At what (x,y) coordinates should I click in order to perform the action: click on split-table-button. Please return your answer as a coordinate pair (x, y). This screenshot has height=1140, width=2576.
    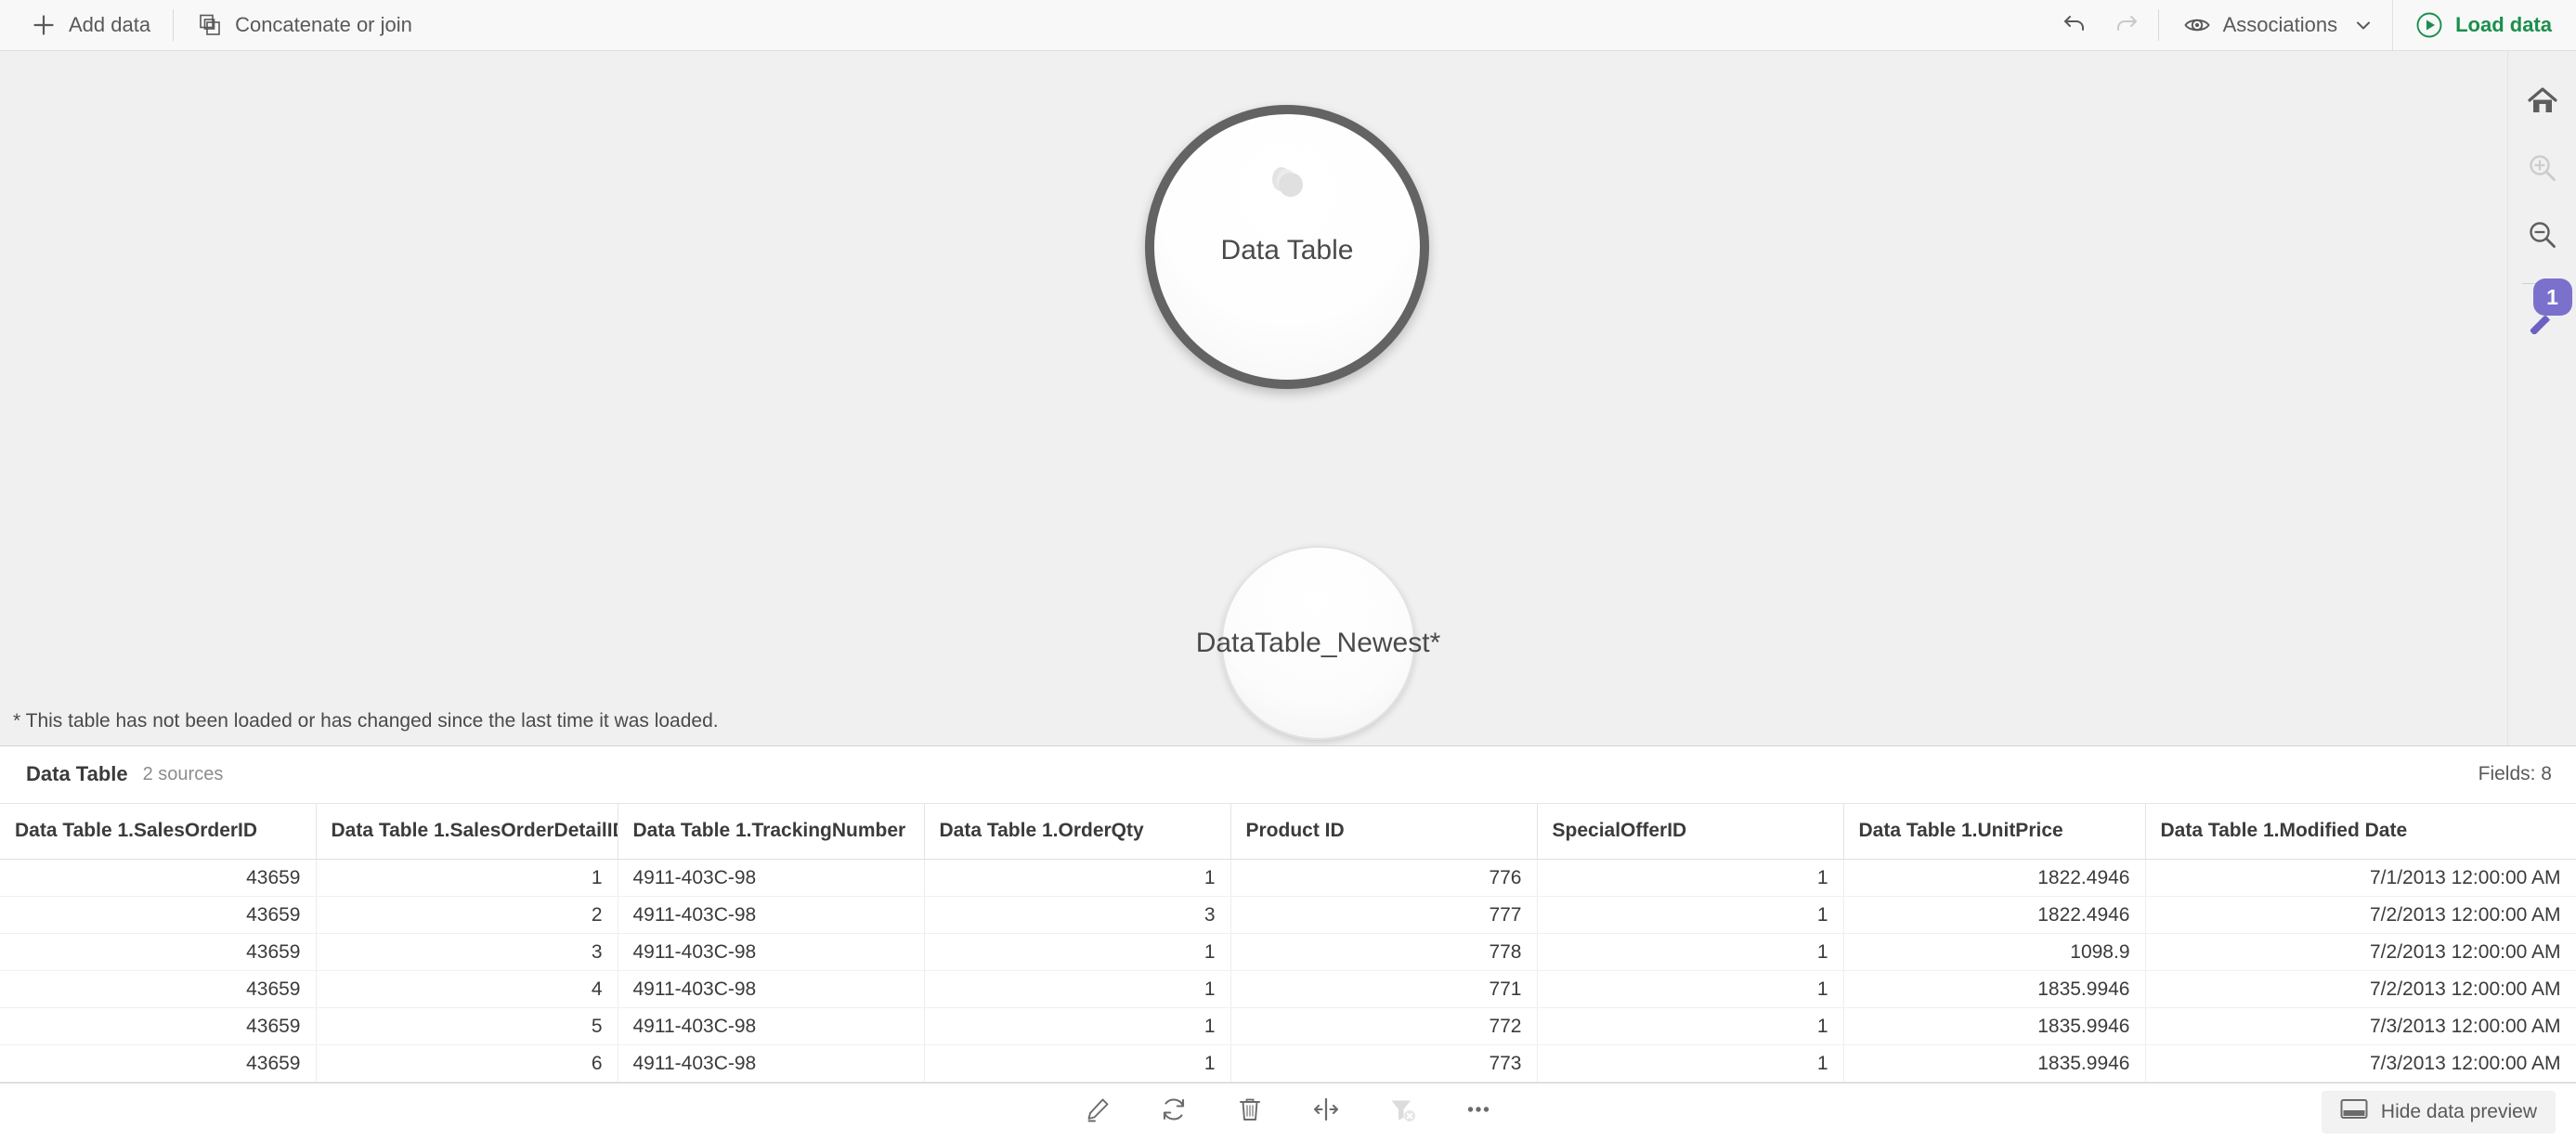
    Looking at the image, I should click on (1326, 1112).